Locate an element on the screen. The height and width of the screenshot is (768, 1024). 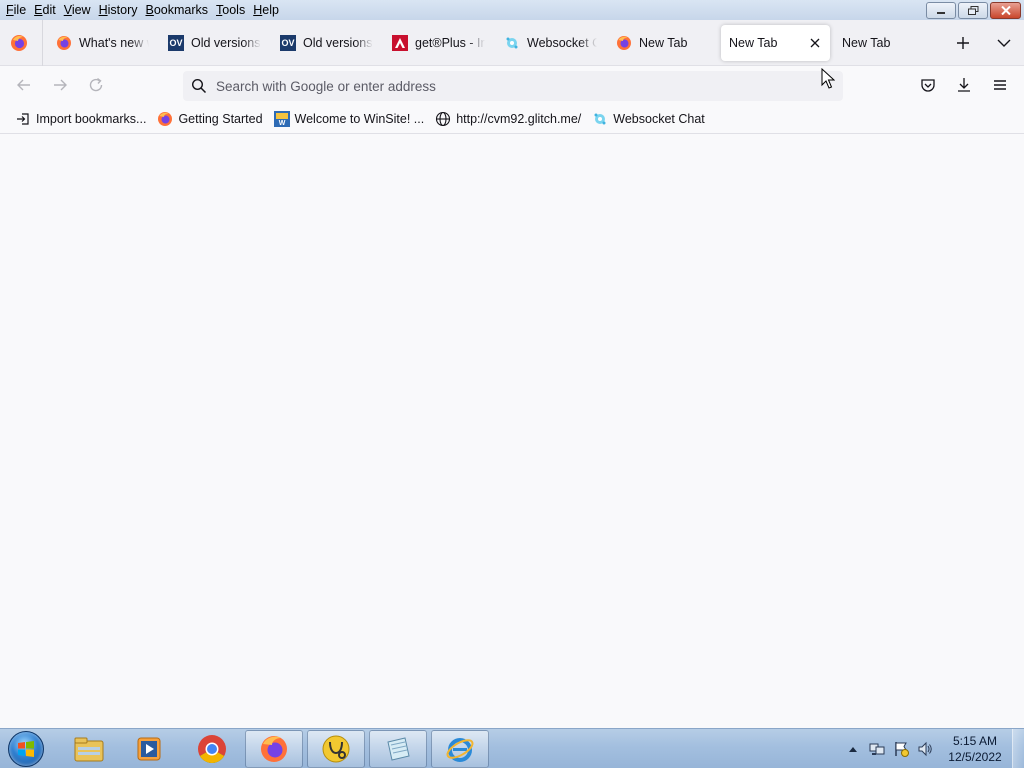
minimize-icon is located at coordinates (941, 12).